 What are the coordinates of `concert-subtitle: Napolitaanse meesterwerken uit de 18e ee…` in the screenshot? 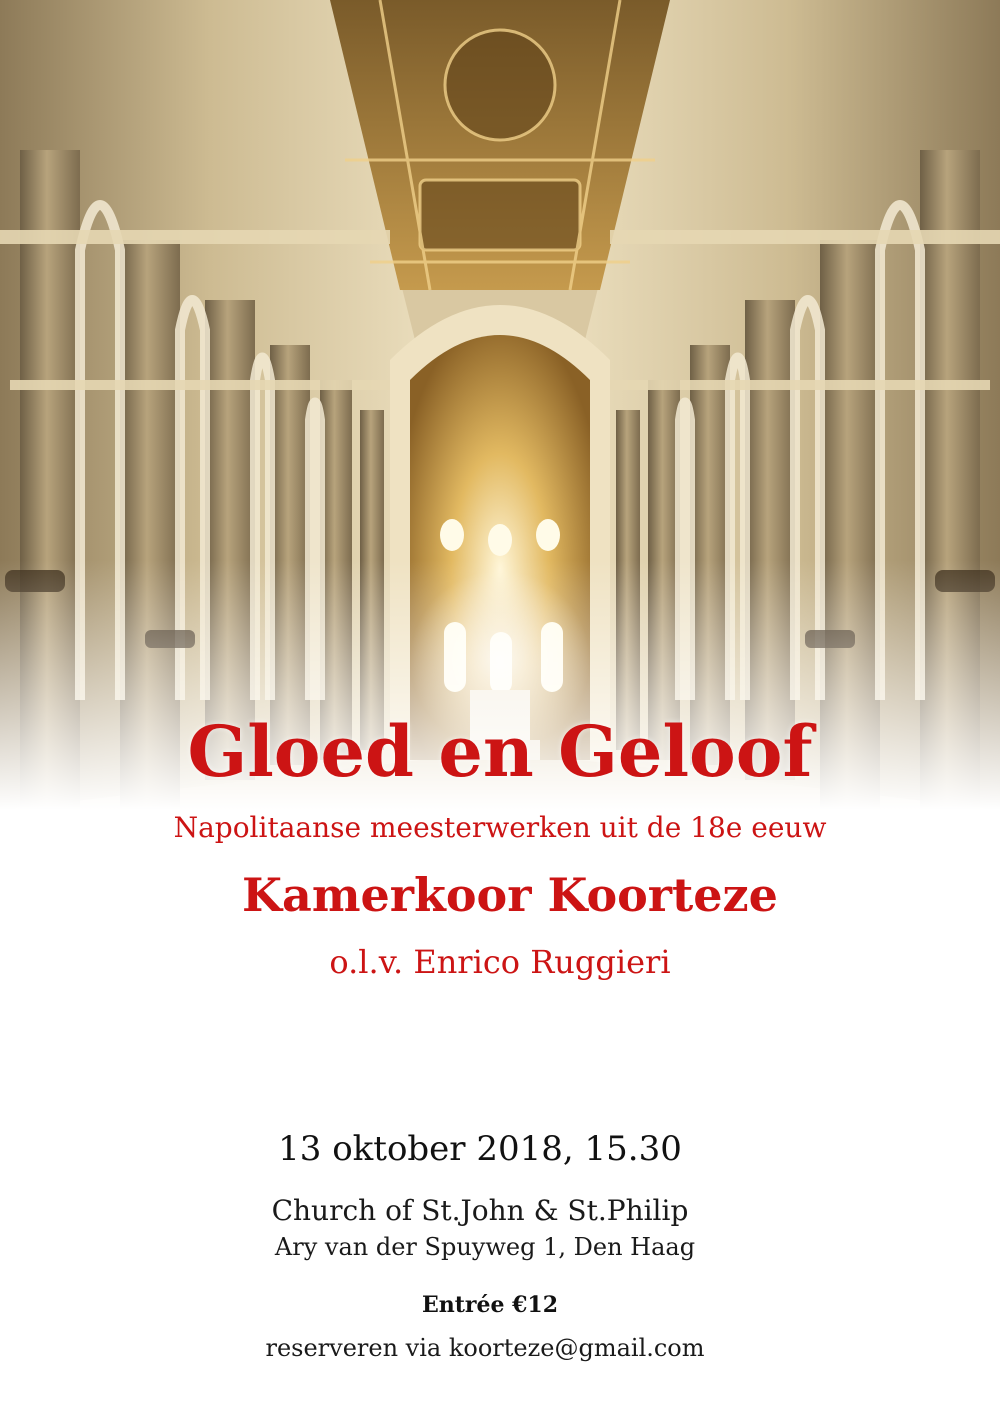 It's located at (500, 827).